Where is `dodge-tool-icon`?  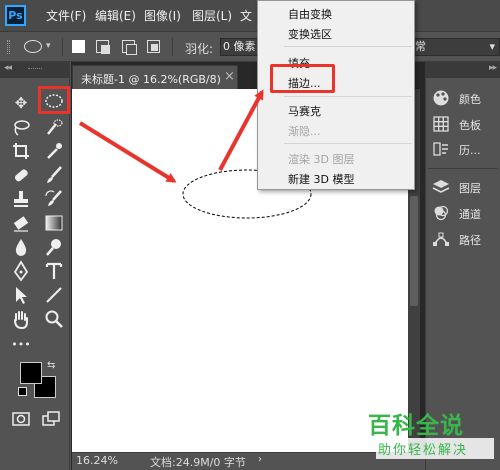
dodge-tool-icon is located at coordinates (54, 247).